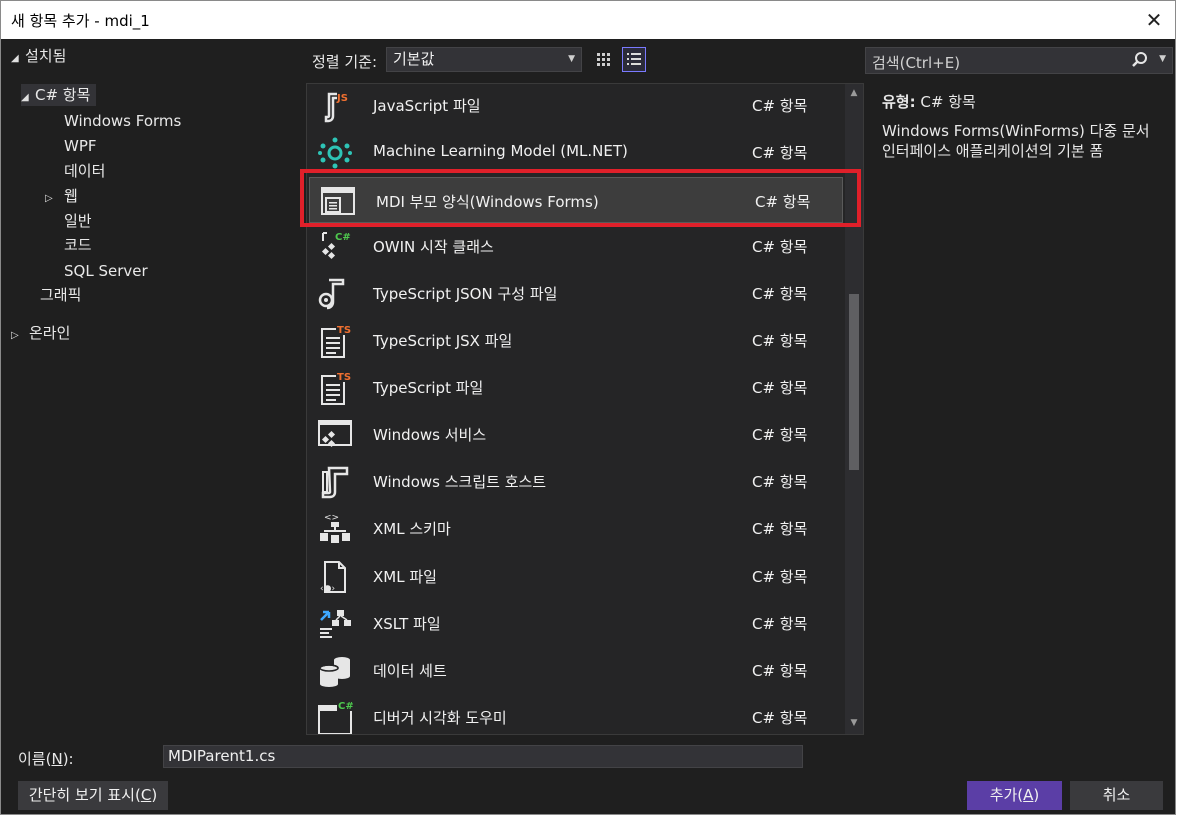 This screenshot has height=819, width=1183. I want to click on search-options-chevron-icon: ▼, so click(1162, 59).